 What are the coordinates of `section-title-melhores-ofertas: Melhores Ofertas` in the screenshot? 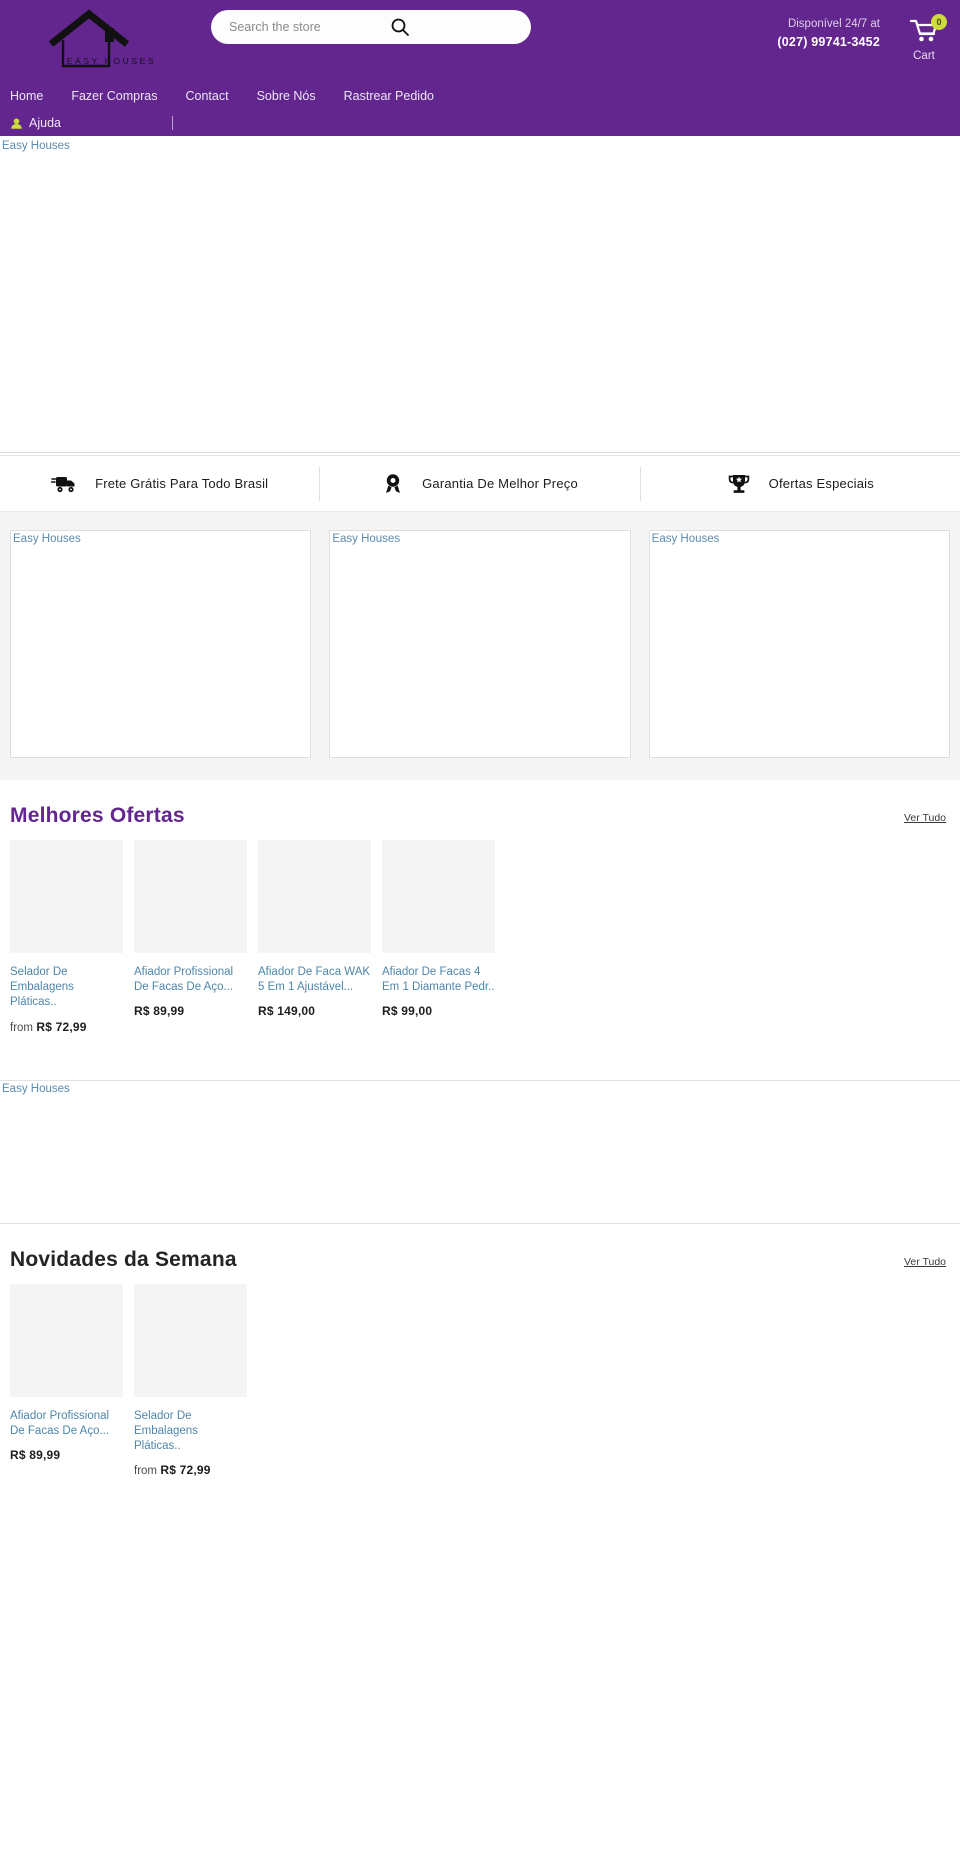 It's located at (97, 815).